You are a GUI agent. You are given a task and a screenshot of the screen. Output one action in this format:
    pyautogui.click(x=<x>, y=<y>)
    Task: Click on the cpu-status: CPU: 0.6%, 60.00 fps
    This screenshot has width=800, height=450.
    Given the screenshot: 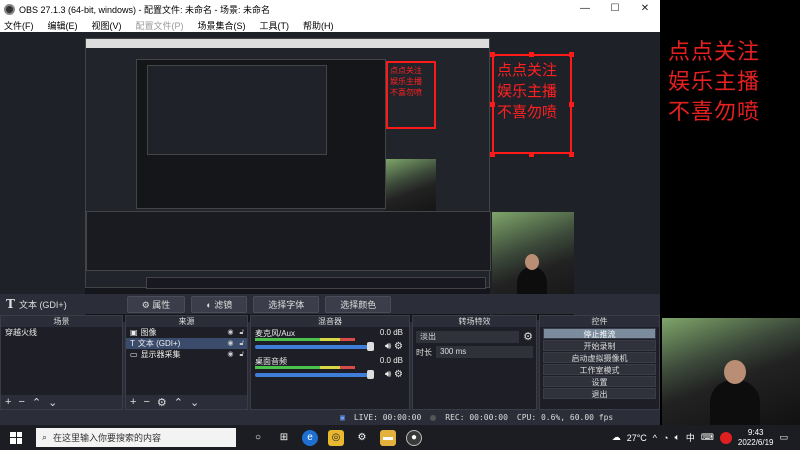 What is the action you would take?
    pyautogui.click(x=565, y=417)
    